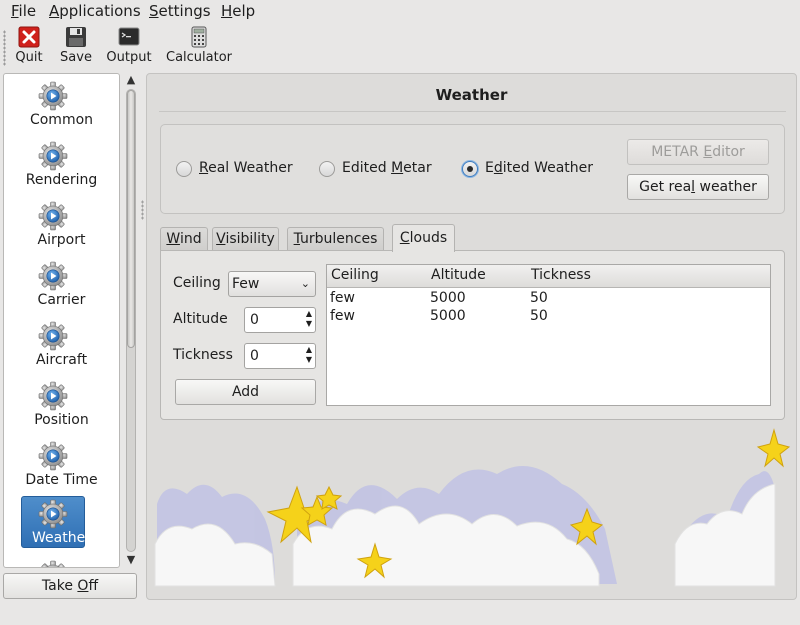 This screenshot has width=800, height=625. What do you see at coordinates (180, 11) in the screenshot?
I see `menu-settings: Settings` at bounding box center [180, 11].